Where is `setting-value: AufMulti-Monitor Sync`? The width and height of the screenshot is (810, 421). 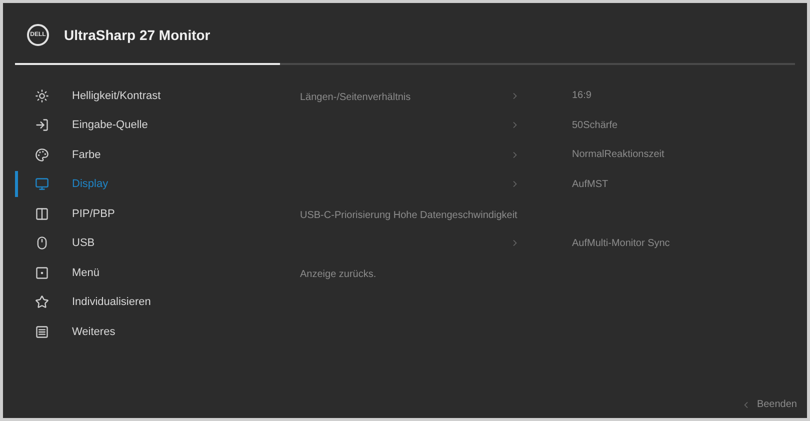
setting-value: AufMulti-Monitor Sync is located at coordinates (621, 243).